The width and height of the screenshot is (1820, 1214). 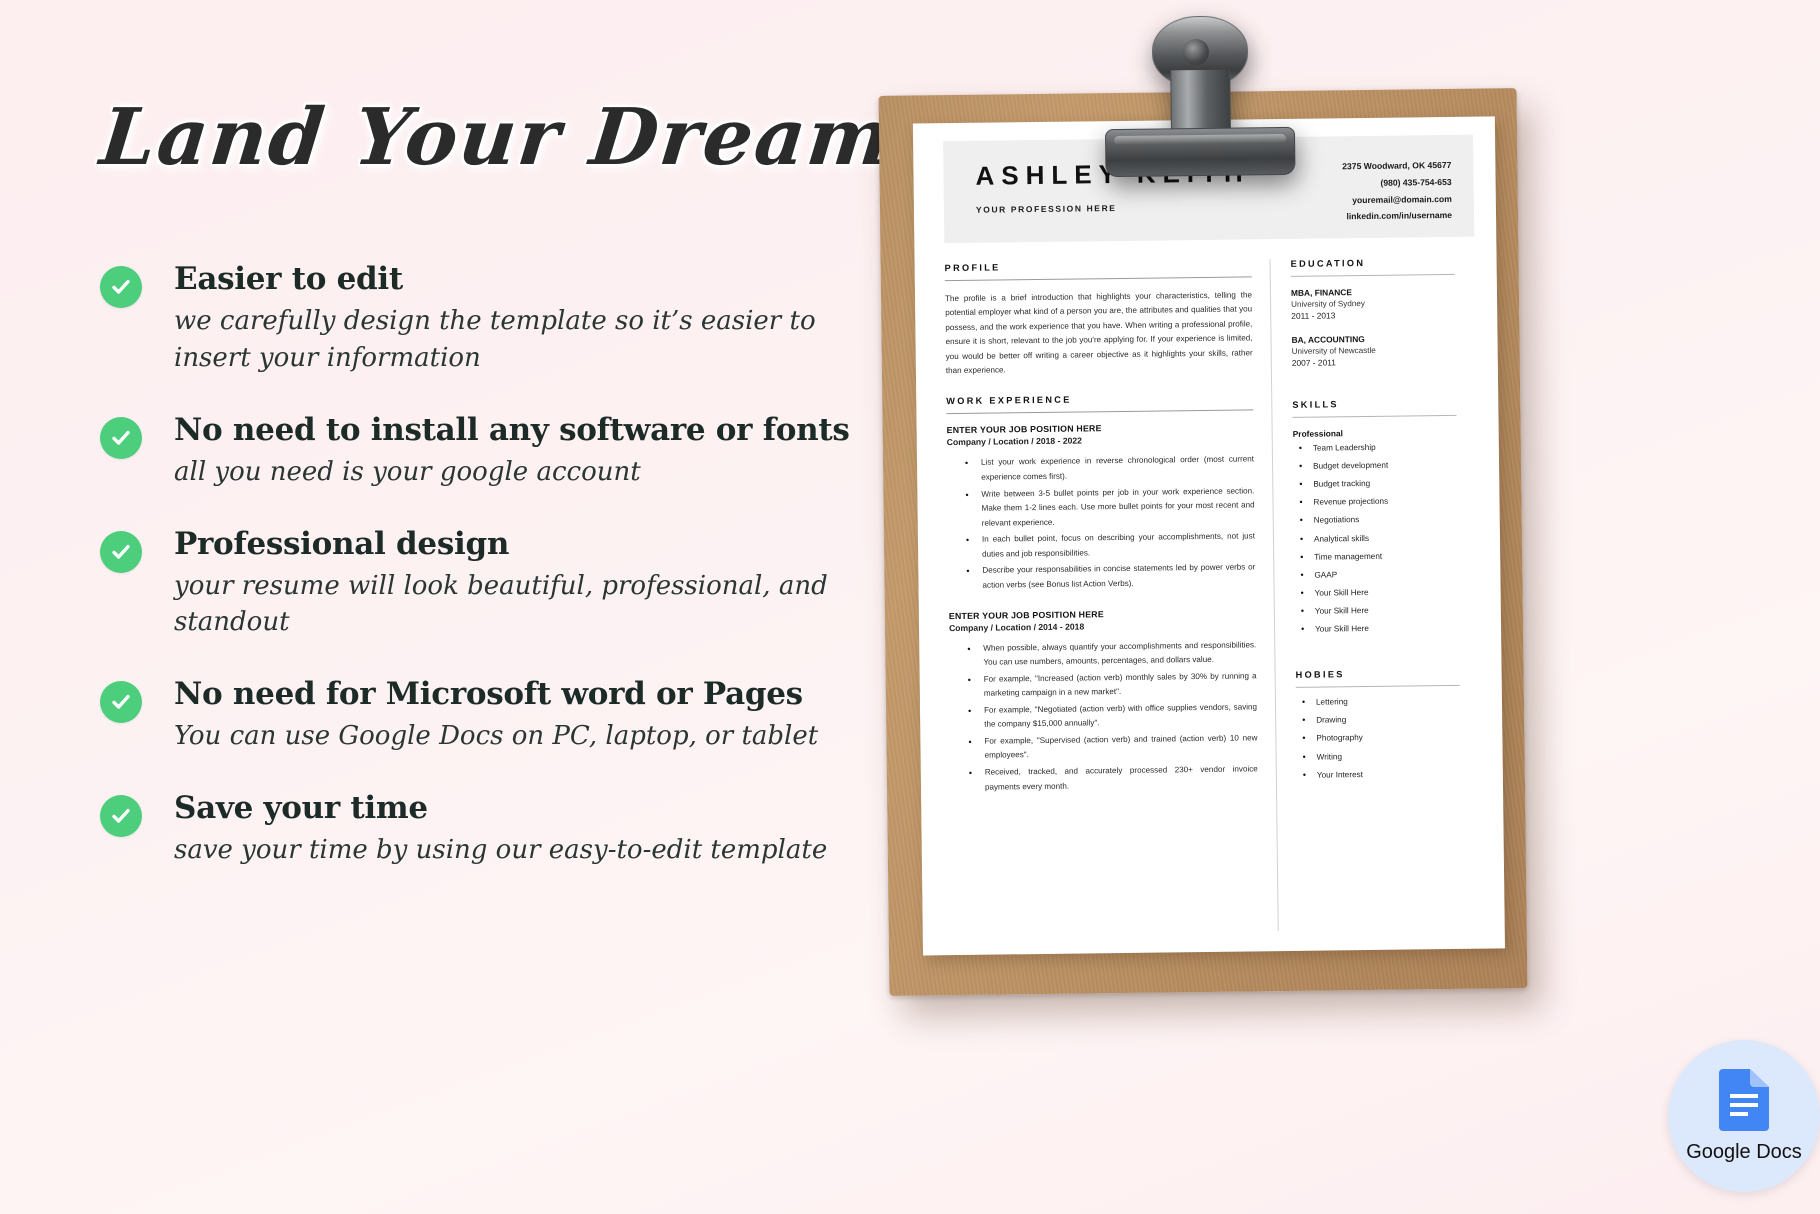 What do you see at coordinates (1402, 199) in the screenshot?
I see `contact-email: youremail@domain.com` at bounding box center [1402, 199].